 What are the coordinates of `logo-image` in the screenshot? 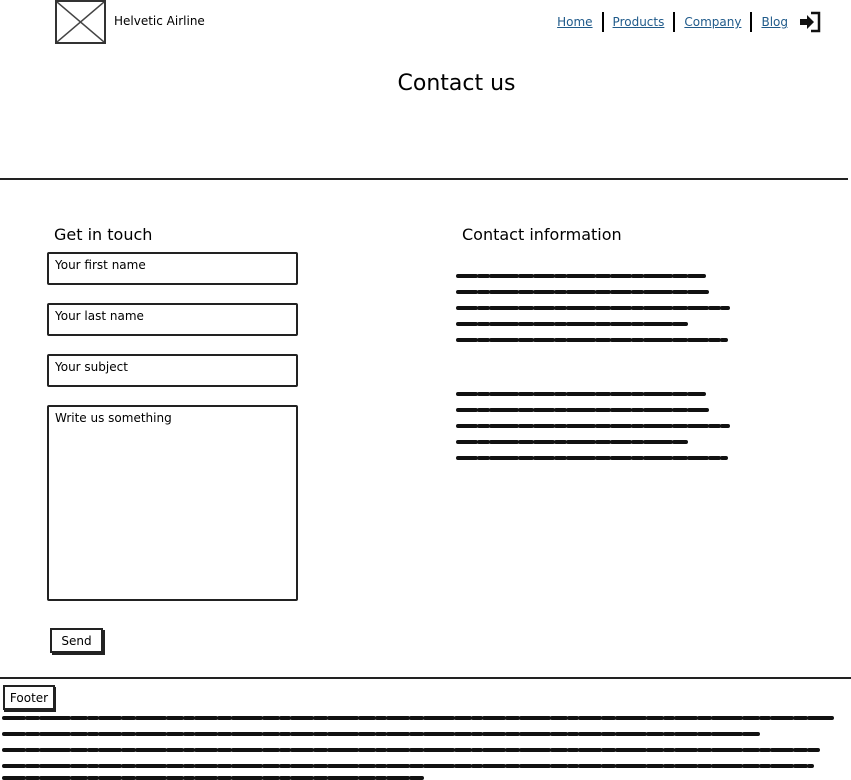 It's located at (80, 22).